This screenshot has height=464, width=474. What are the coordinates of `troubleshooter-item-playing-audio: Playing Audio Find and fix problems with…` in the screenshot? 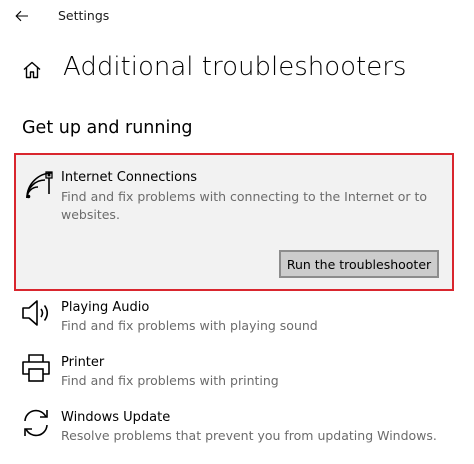 It's located at (234, 318).